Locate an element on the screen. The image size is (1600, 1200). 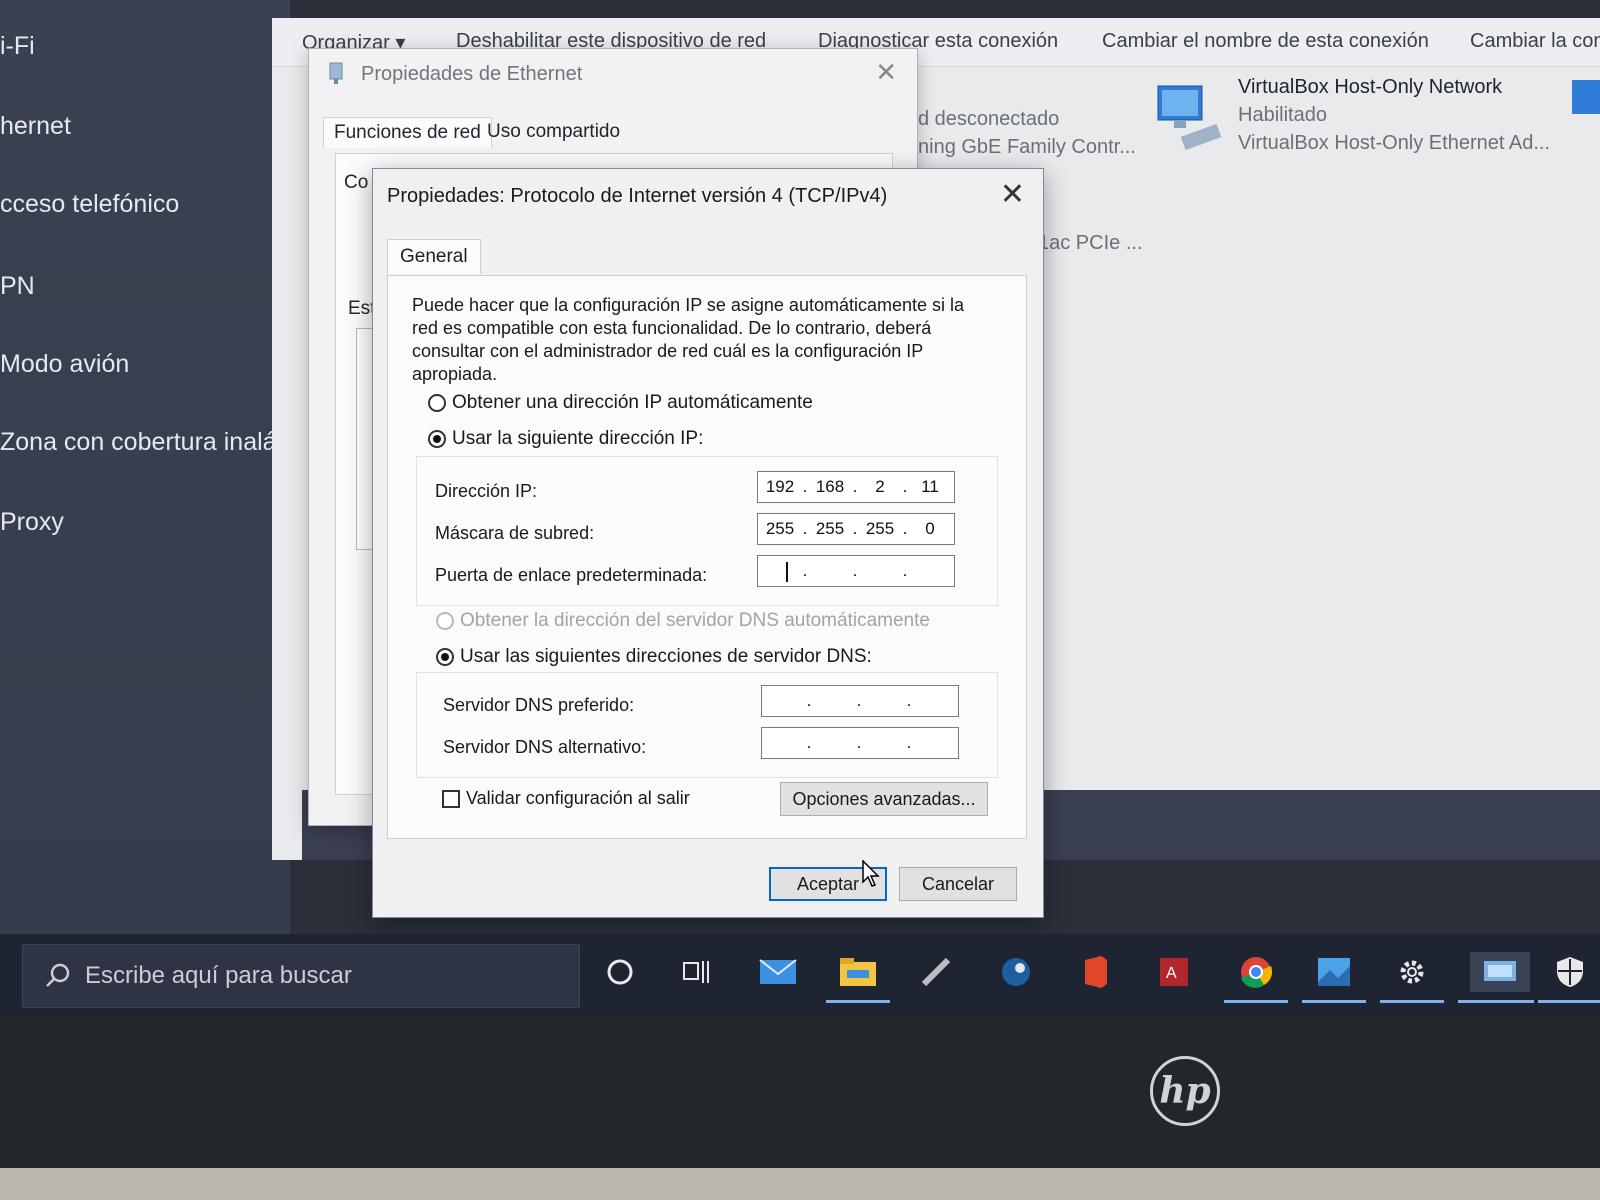
ip-manual-label: Usar la siguiente dirección IP: is located at coordinates (578, 438).